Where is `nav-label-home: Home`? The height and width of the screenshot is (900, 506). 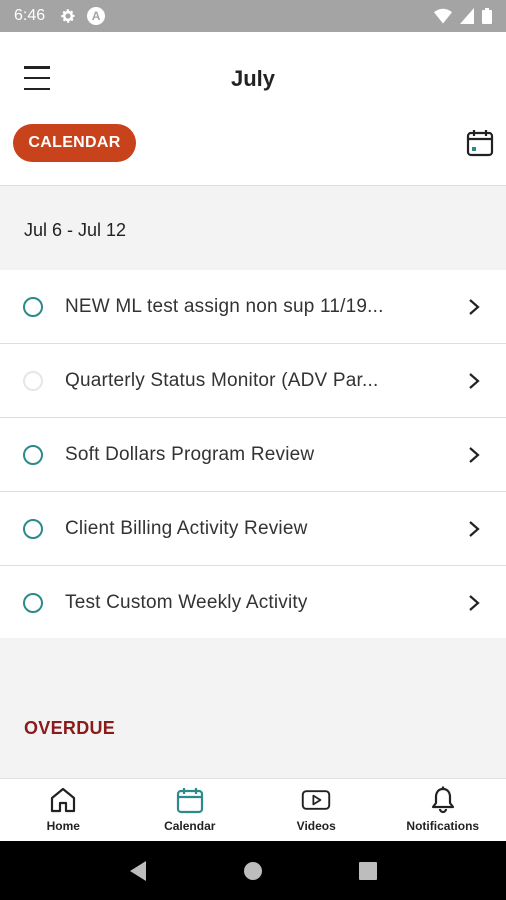
nav-label-home: Home is located at coordinates (63, 826).